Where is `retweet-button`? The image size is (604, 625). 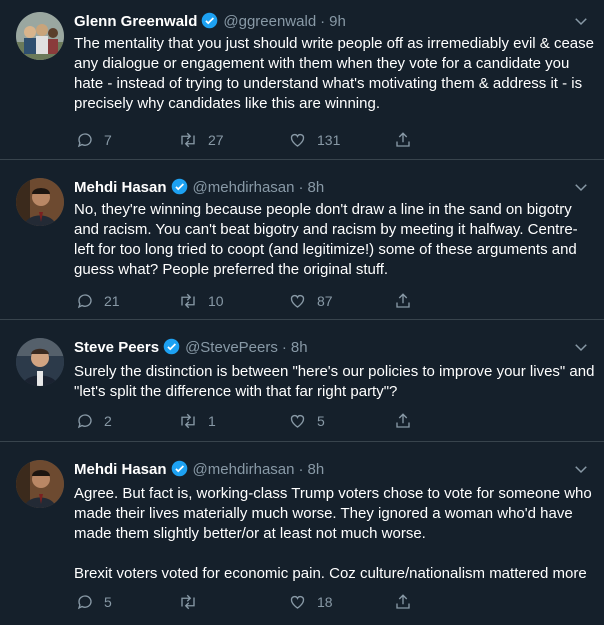
retweet-button is located at coordinates (193, 602).